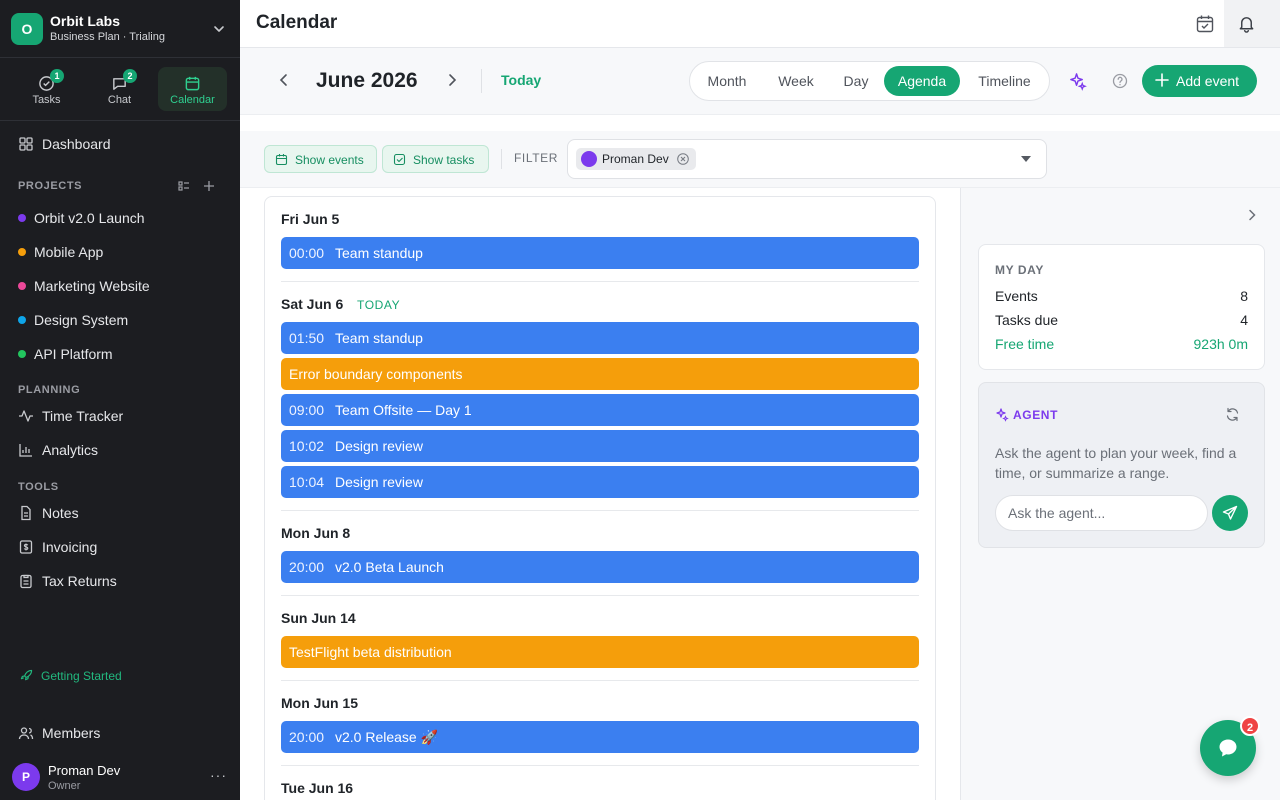 This screenshot has width=1280, height=800. Describe the element at coordinates (26, 777) in the screenshot. I see `avatar: P` at that location.